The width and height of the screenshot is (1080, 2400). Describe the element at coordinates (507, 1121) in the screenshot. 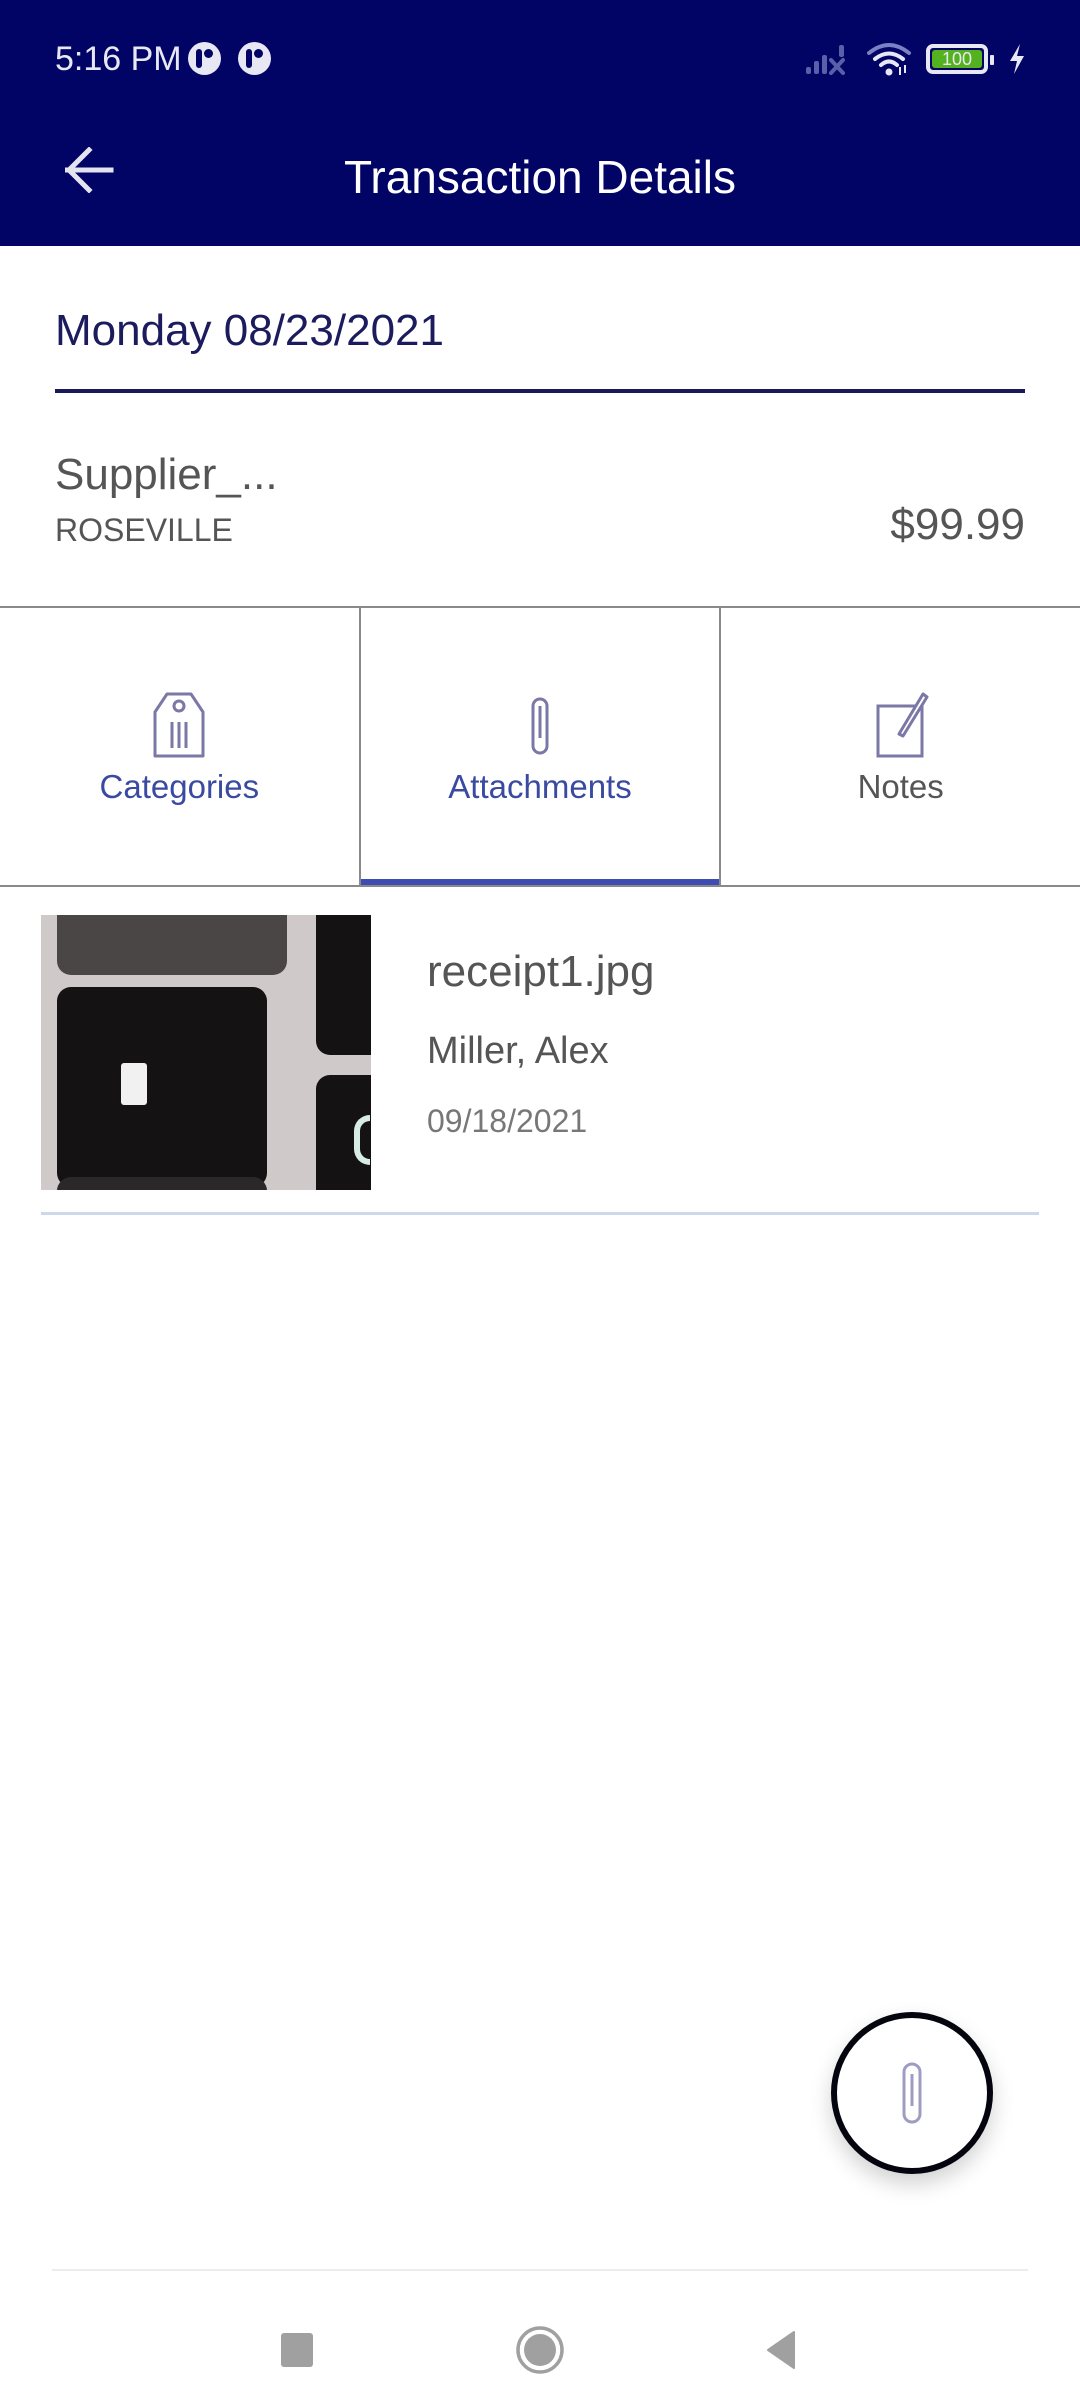

I see `attachment-date: 09/18/2021` at that location.